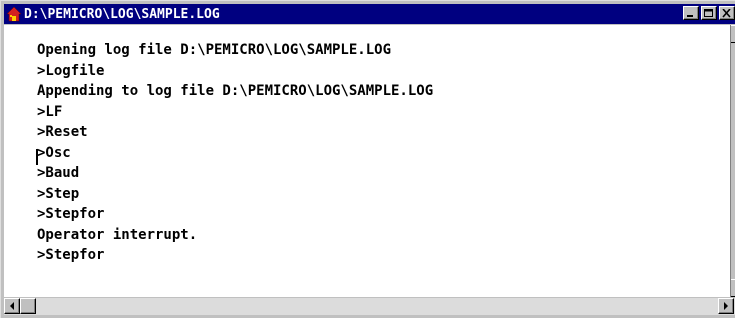 The image size is (735, 318). What do you see at coordinates (14, 14) in the screenshot?
I see `house-icon` at bounding box center [14, 14].